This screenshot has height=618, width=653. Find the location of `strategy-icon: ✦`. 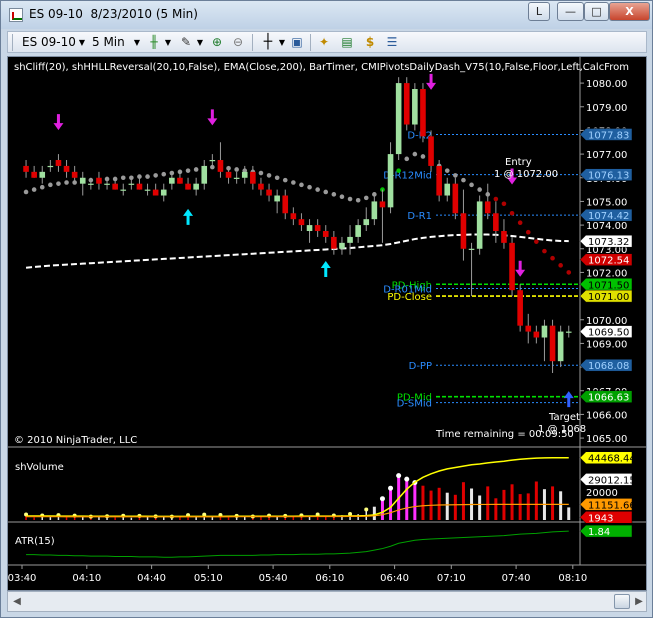

strategy-icon: ✦ is located at coordinates (324, 42).